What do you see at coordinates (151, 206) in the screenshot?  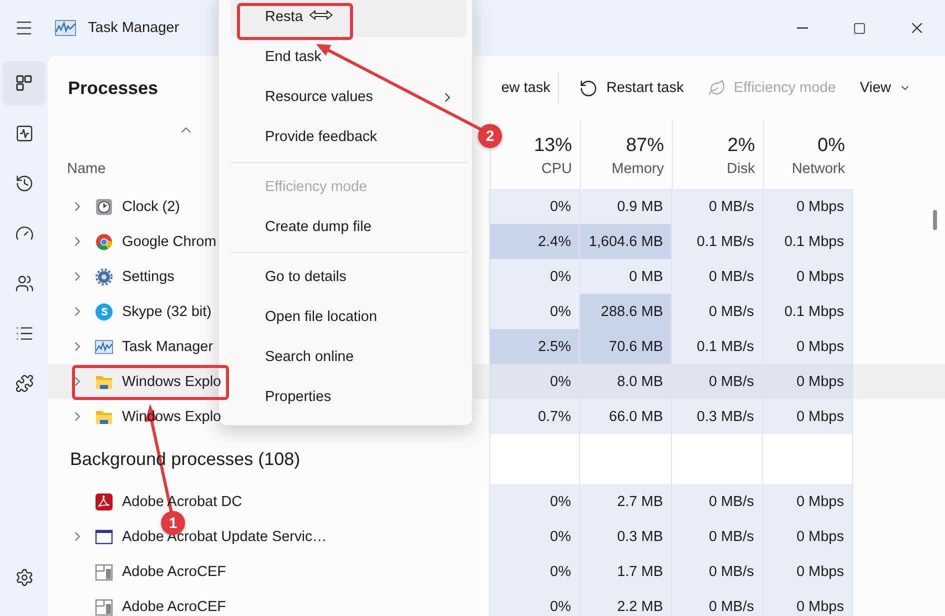 I see `process-name: Clock (2)` at bounding box center [151, 206].